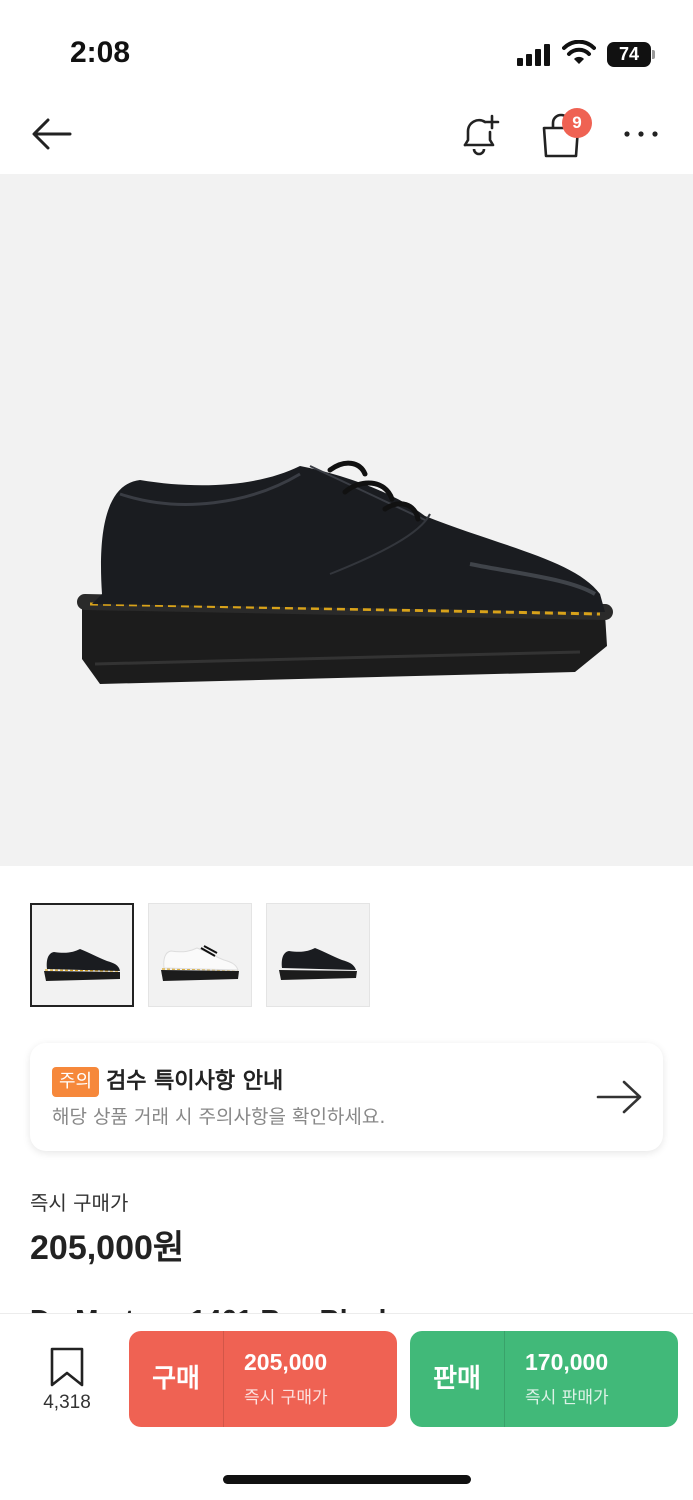 This screenshot has height=1500, width=693. I want to click on arrow-left-icon, so click(52, 134).